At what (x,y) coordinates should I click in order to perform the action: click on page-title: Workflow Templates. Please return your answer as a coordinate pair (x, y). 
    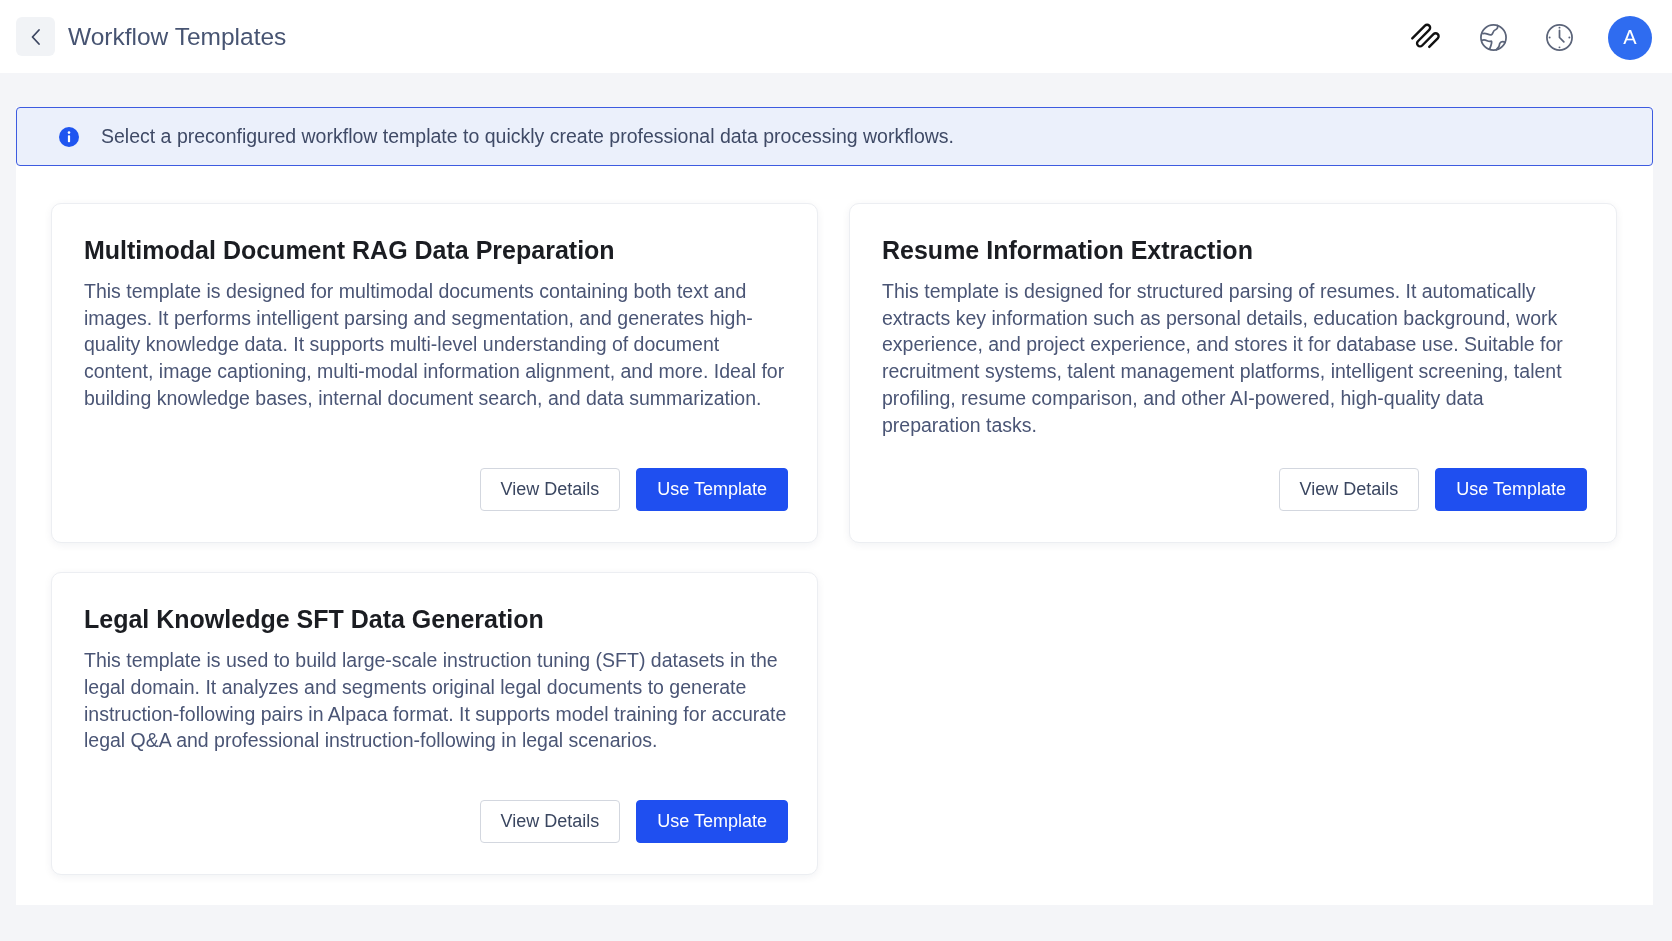
    Looking at the image, I should click on (177, 36).